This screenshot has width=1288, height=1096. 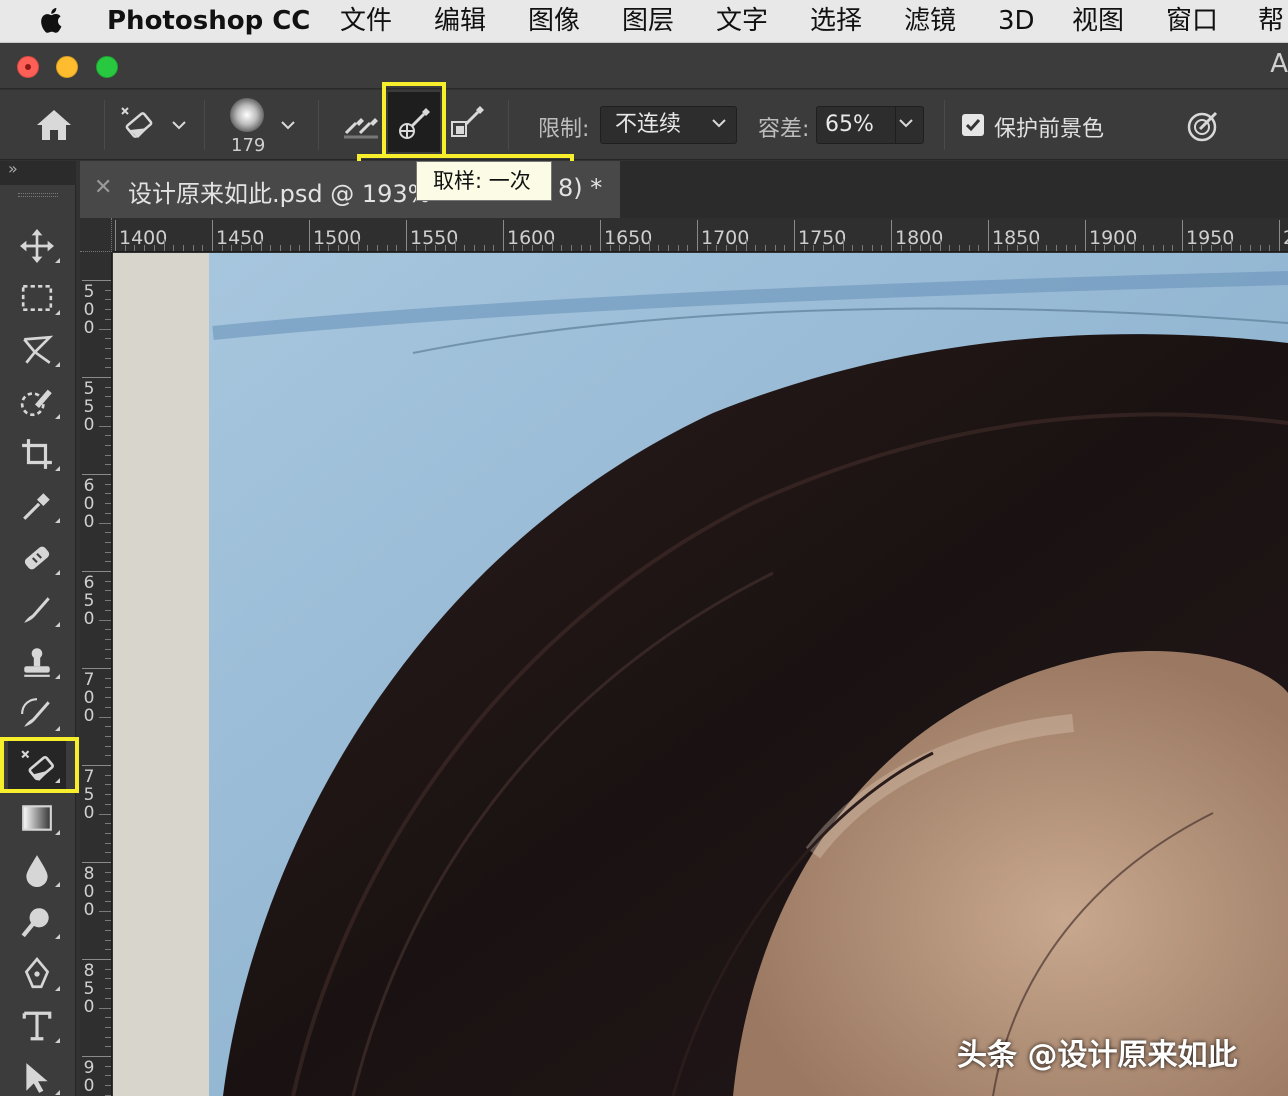 What do you see at coordinates (460, 21) in the screenshot?
I see `menu-edit: 编辑` at bounding box center [460, 21].